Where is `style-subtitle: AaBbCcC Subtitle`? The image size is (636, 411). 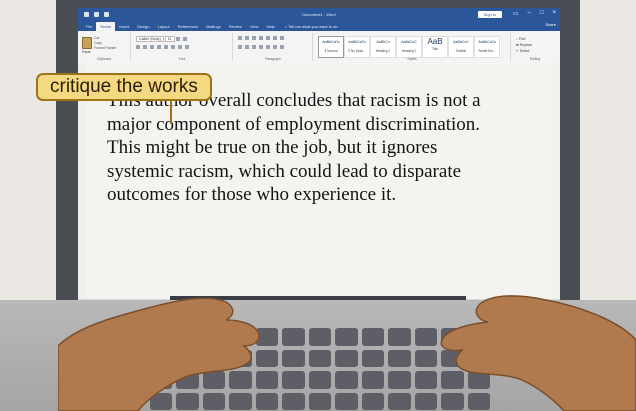 style-subtitle: AaBbCcC Subtitle is located at coordinates (461, 47).